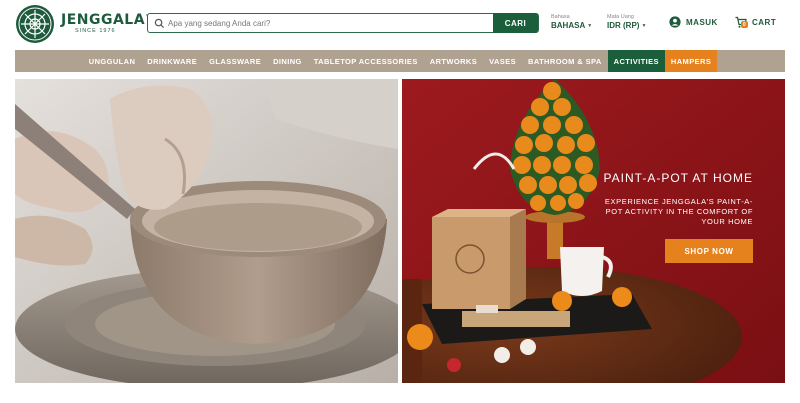 Image resolution: width=800 pixels, height=403 pixels. I want to click on nav-item-artworks: ARTWORKS, so click(453, 61).